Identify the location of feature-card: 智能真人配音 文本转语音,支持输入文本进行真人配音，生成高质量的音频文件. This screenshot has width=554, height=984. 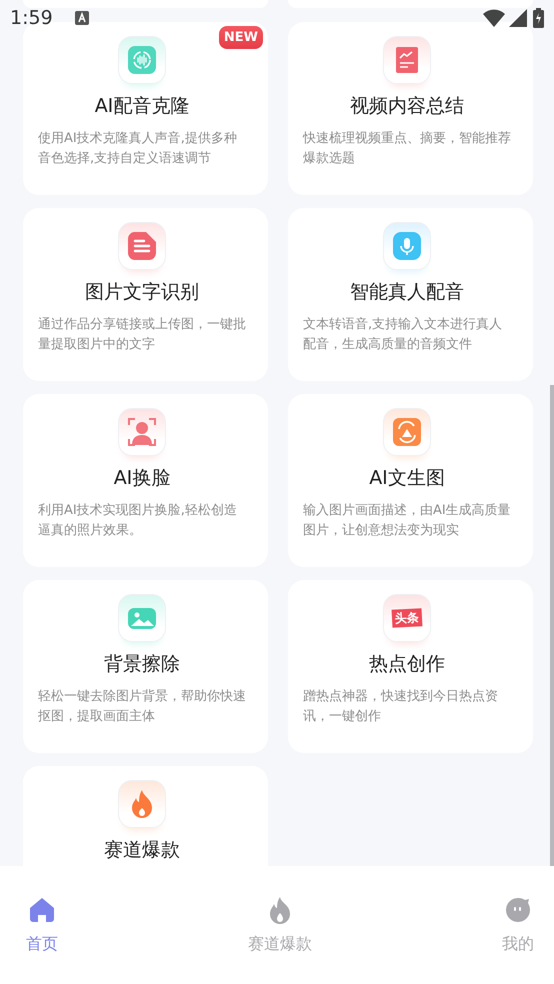
(410, 294).